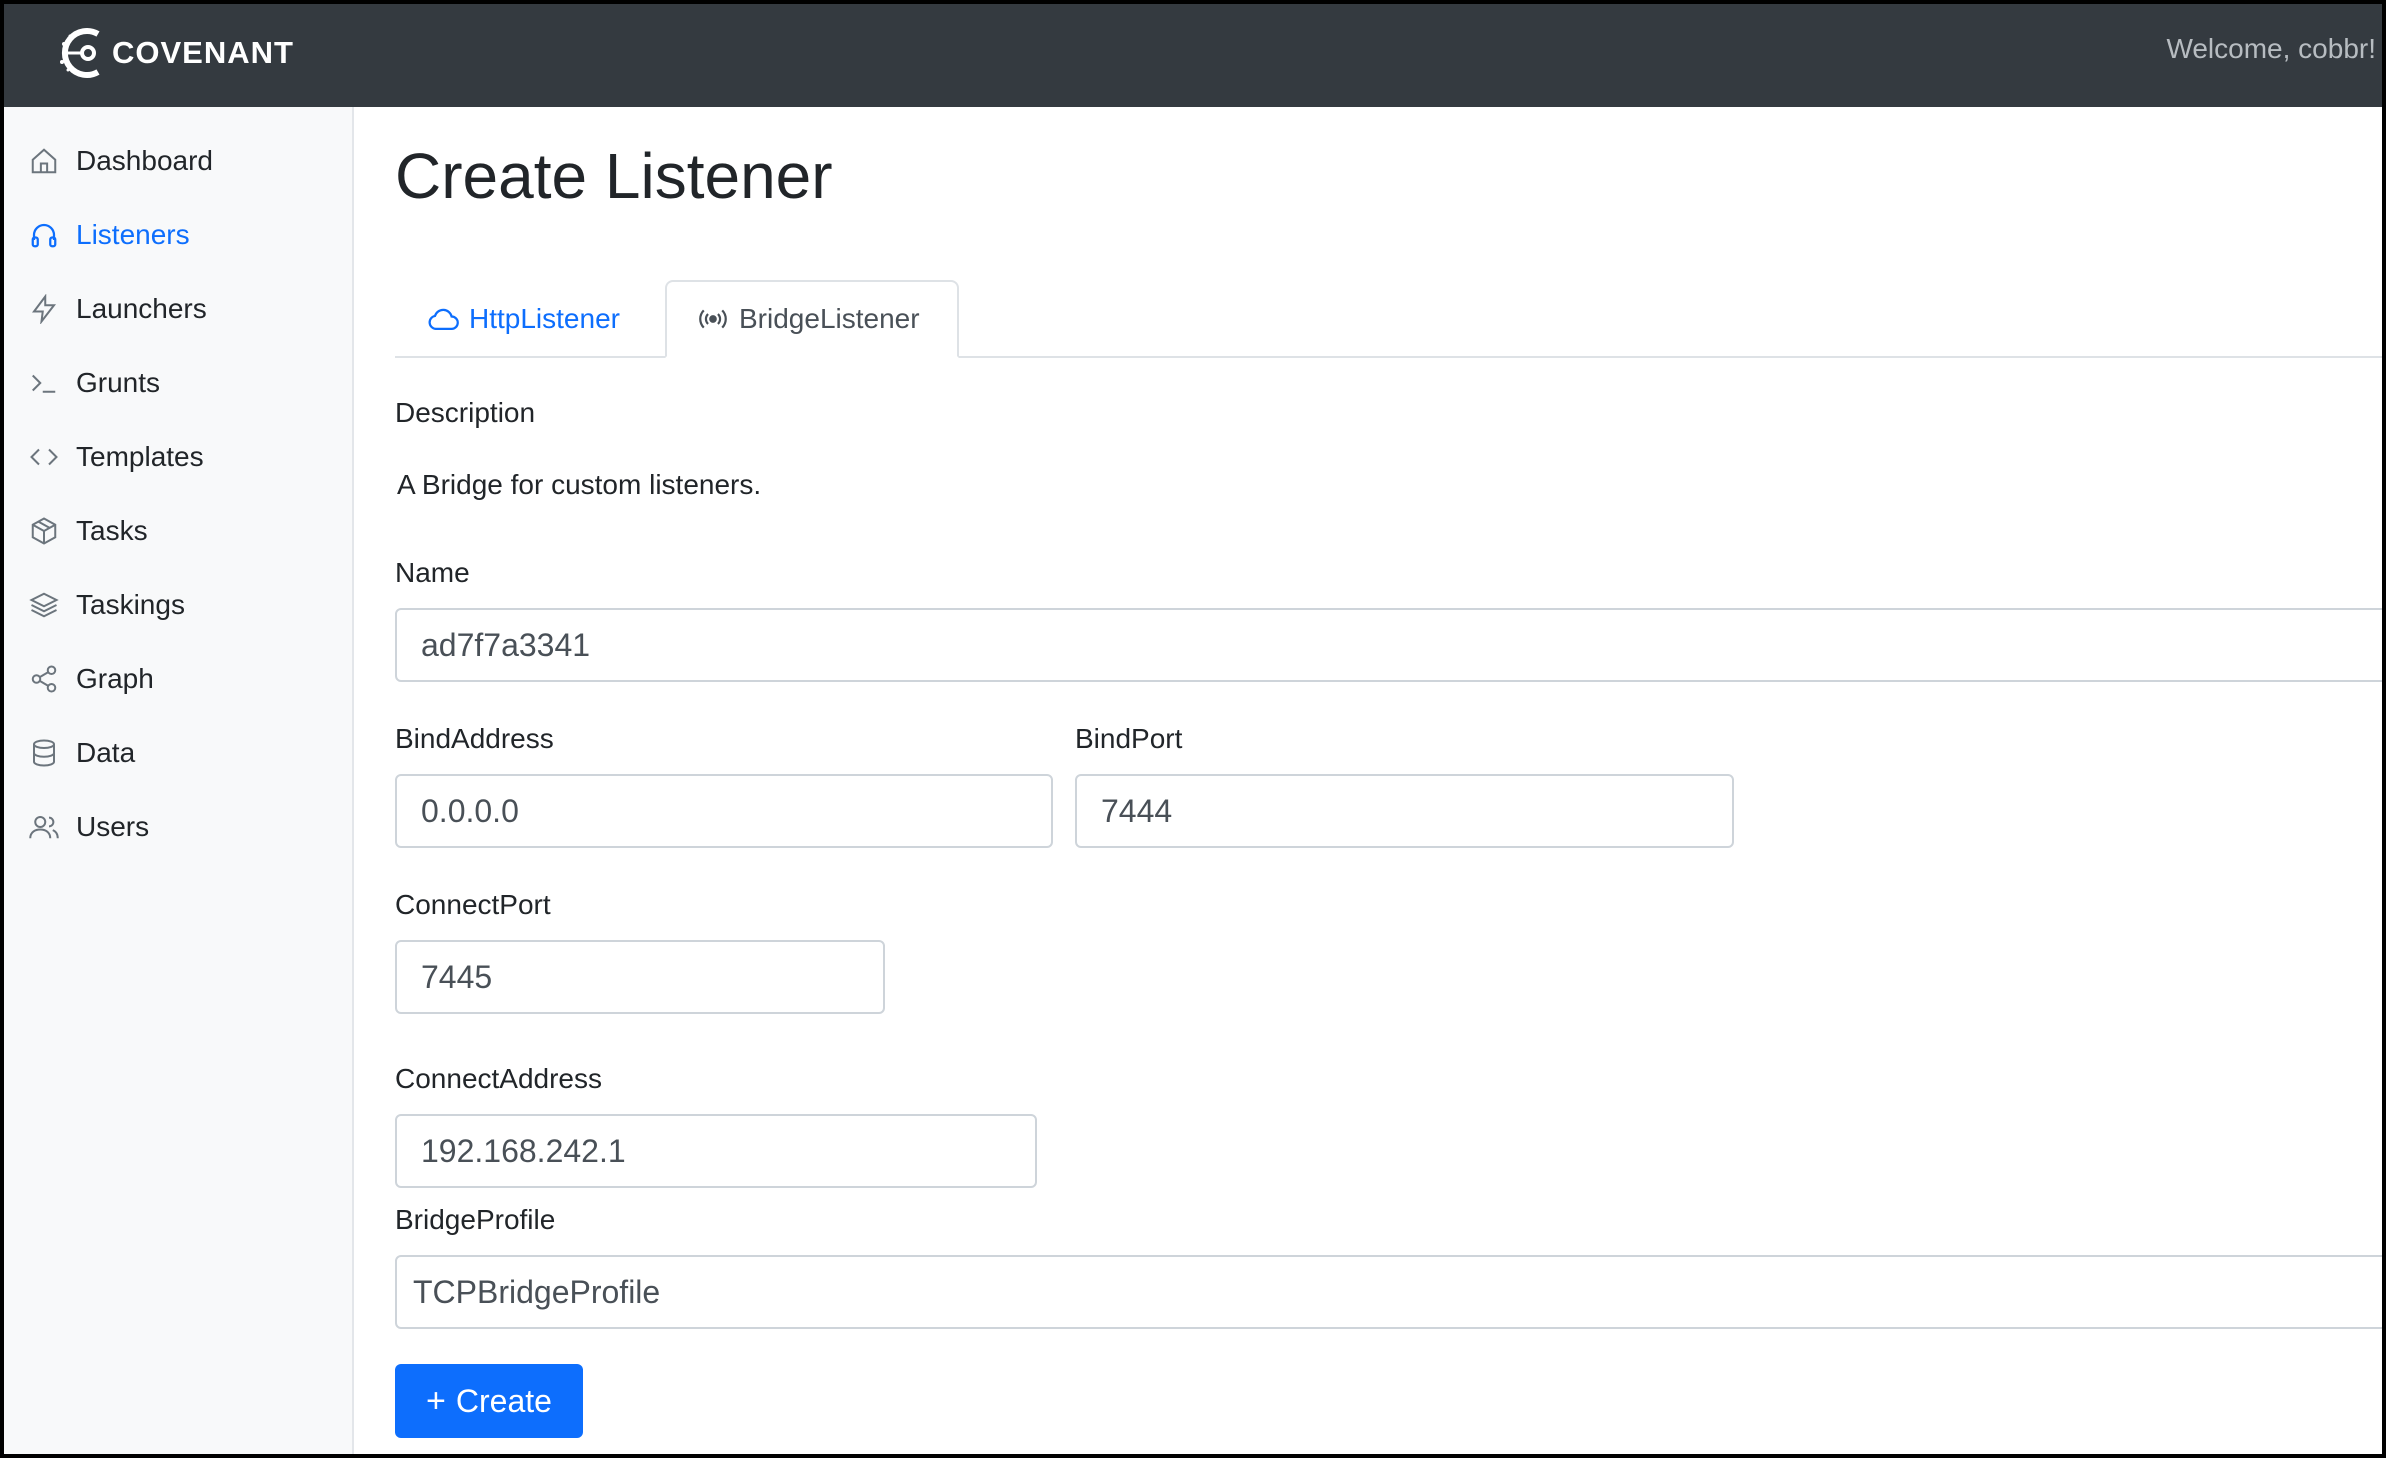  I want to click on top-navbar: COVENANT Welcome, cobbr!, so click(1193, 53).